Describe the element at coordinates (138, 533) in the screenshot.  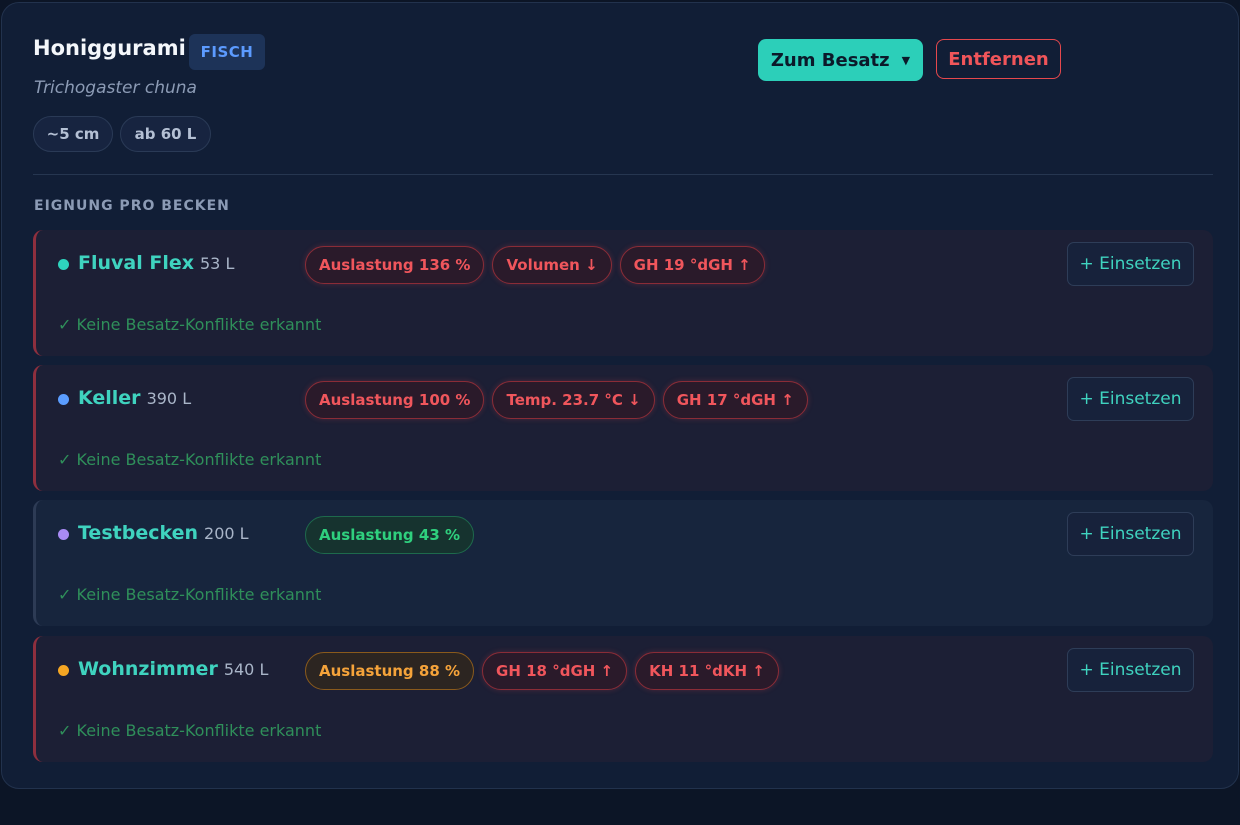
I see `tank-name-label: Testbecken` at that location.